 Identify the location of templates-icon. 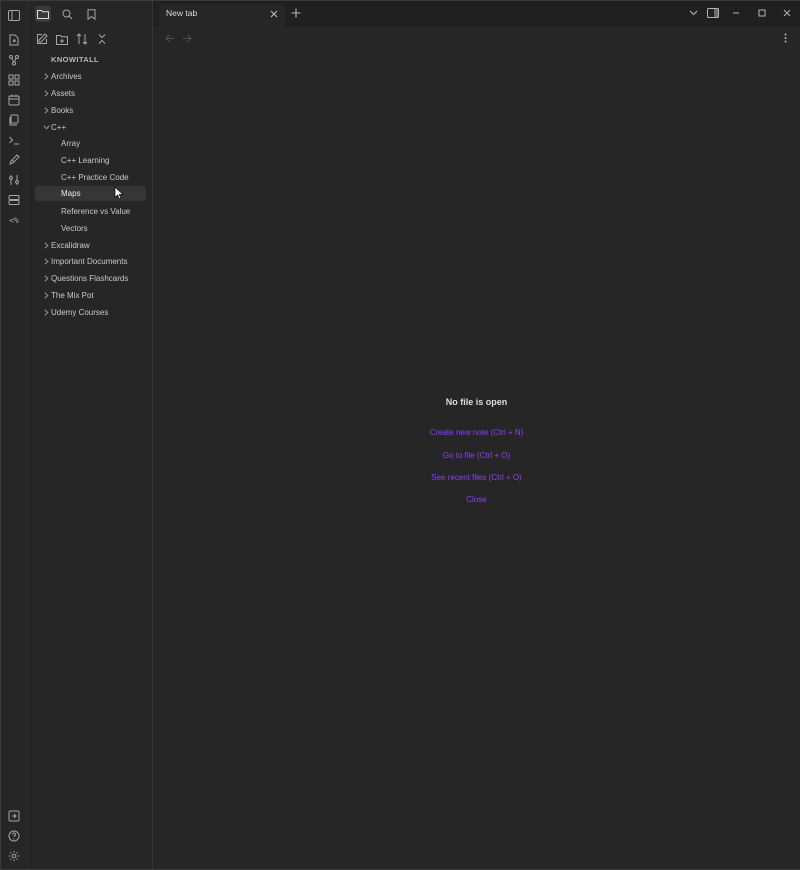
(14, 120).